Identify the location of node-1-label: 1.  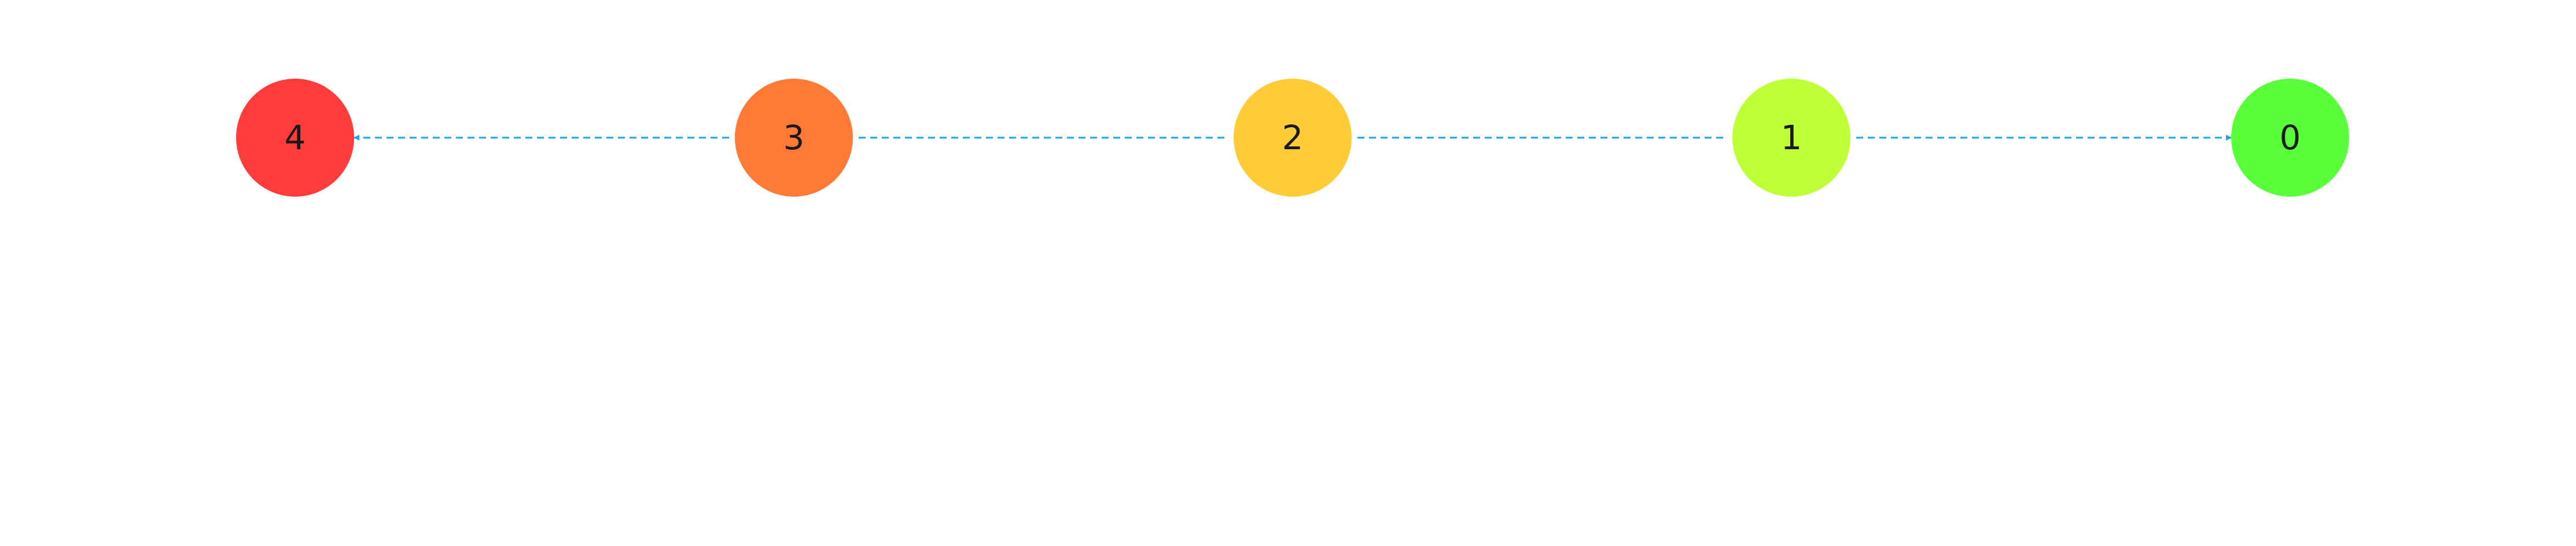
(1791, 138).